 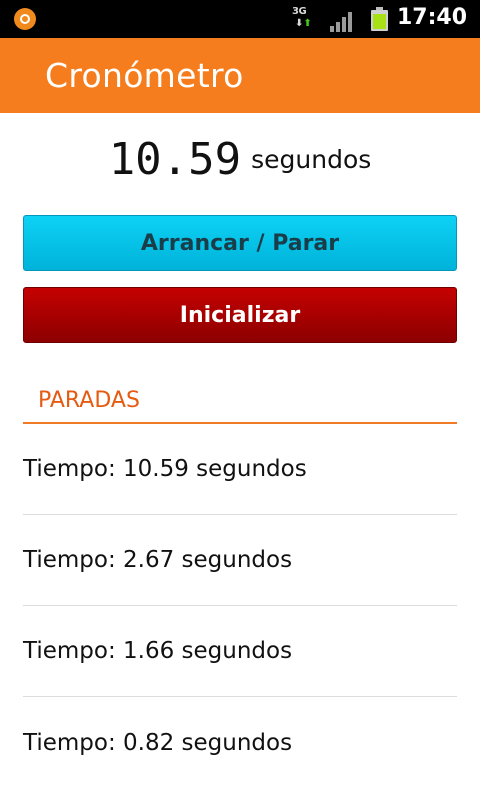 What do you see at coordinates (240, 560) in the screenshot?
I see `list-item: Tiempo: 2.67 segundos` at bounding box center [240, 560].